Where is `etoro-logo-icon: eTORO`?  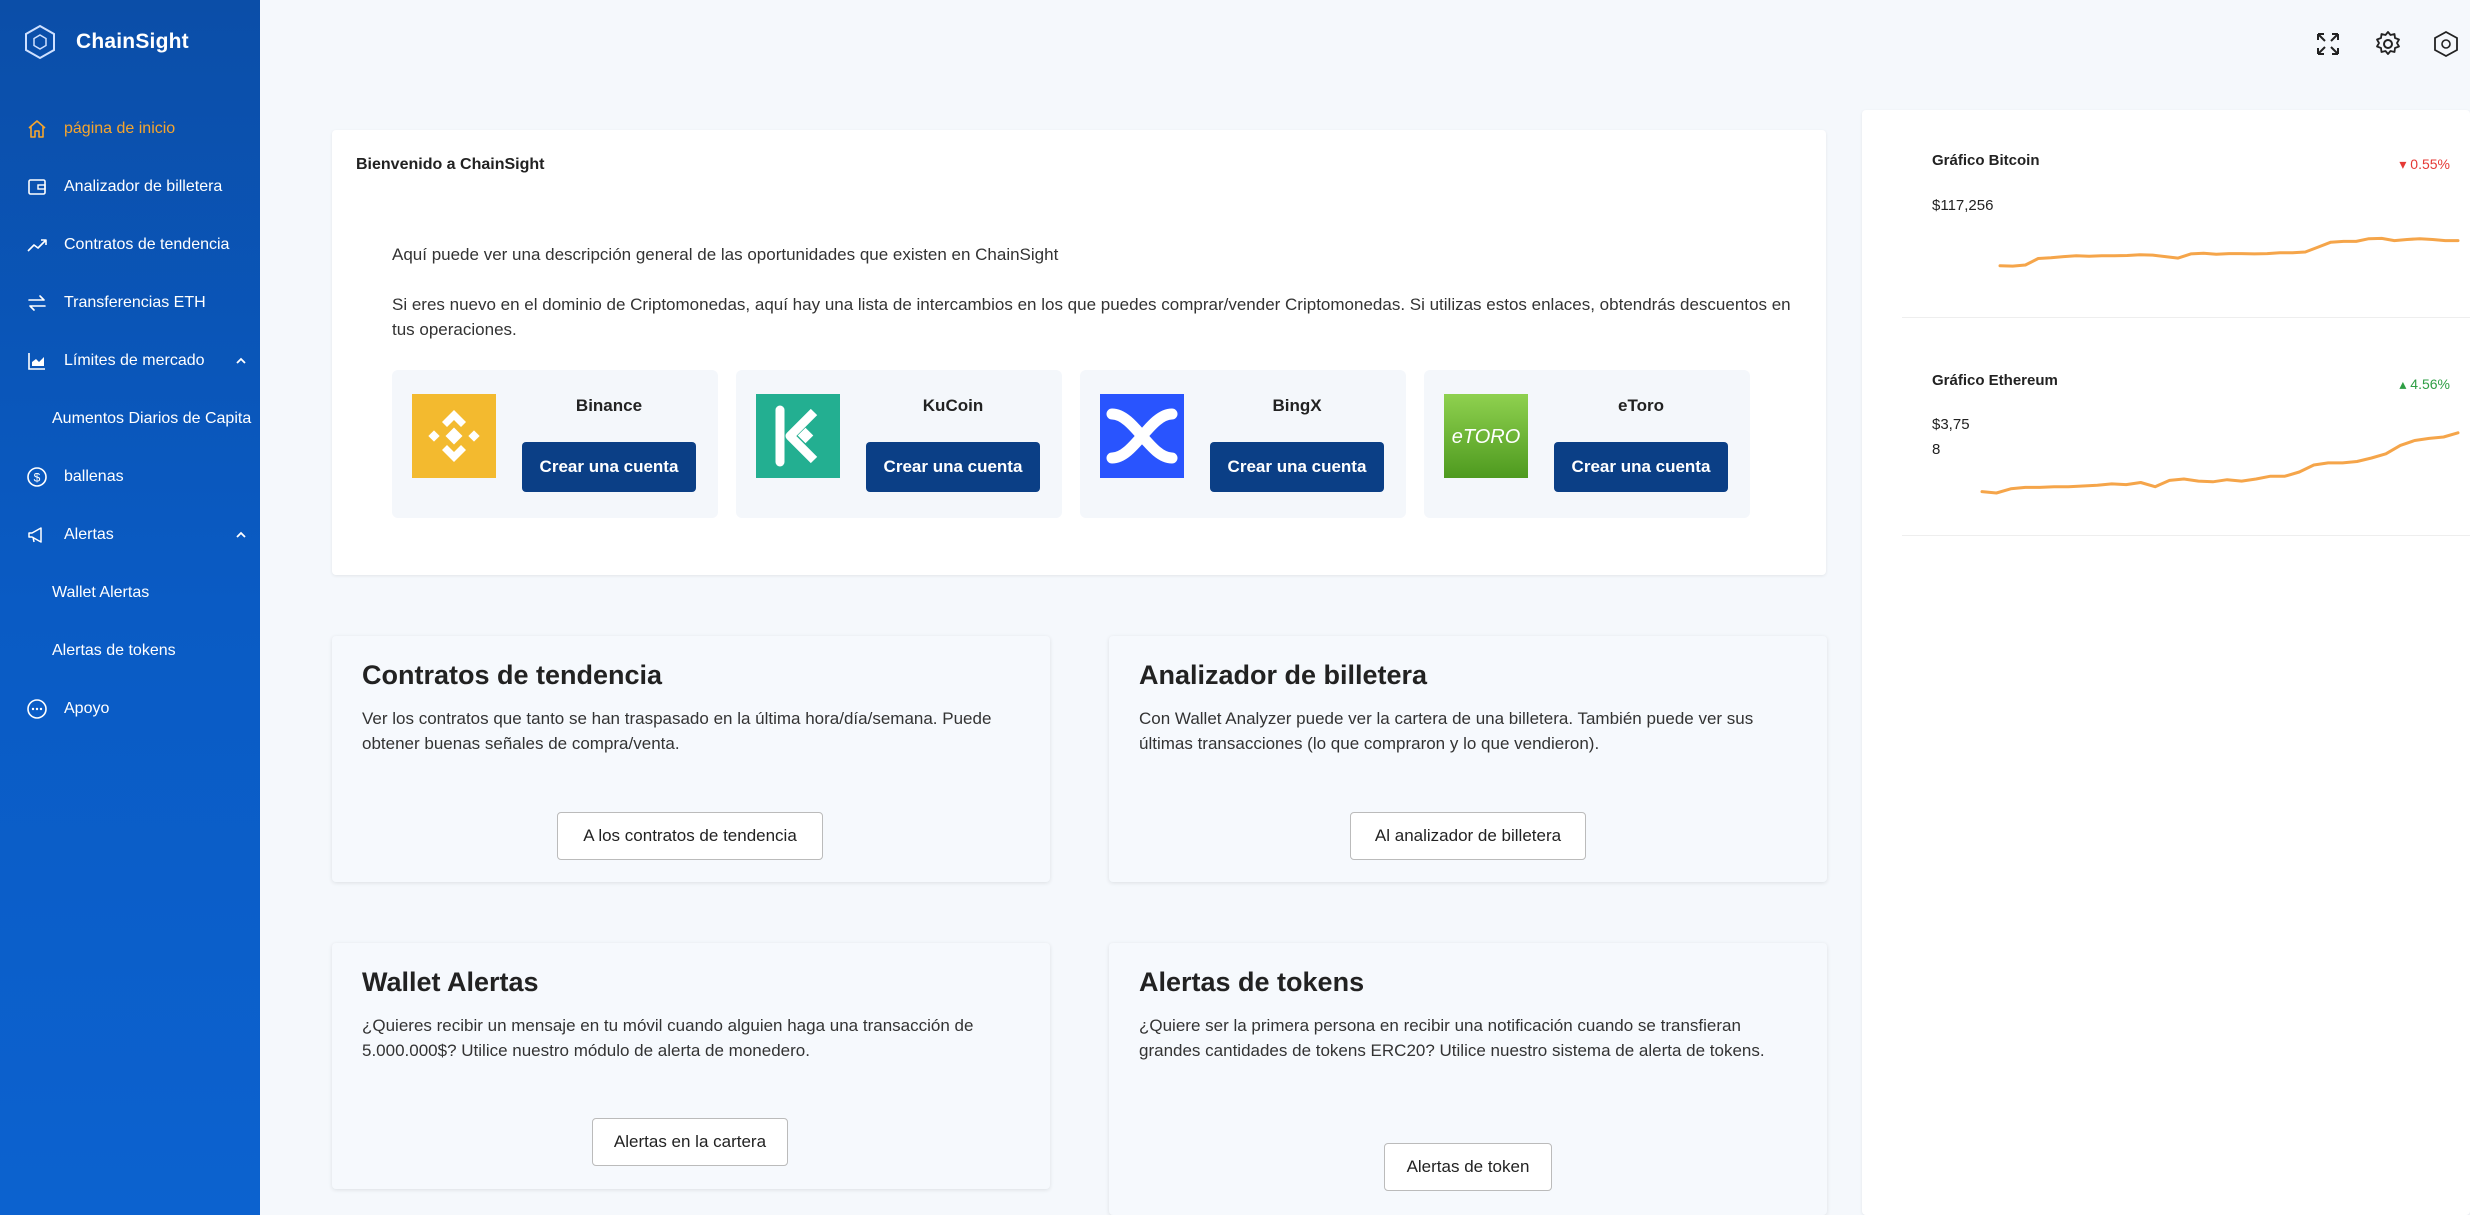
etoro-logo-icon: eTORO is located at coordinates (1486, 436).